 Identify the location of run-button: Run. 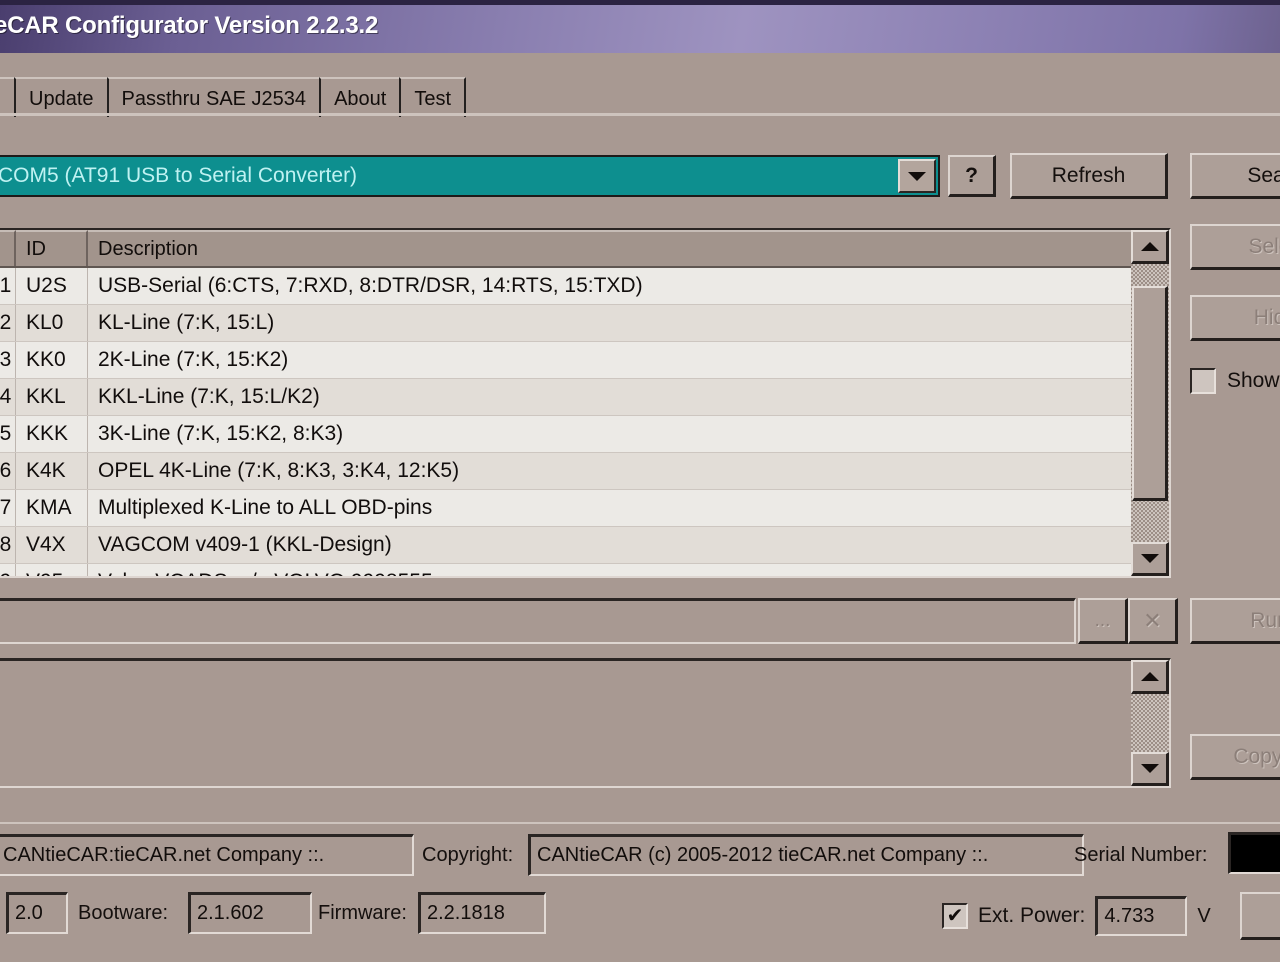
(1235, 621).